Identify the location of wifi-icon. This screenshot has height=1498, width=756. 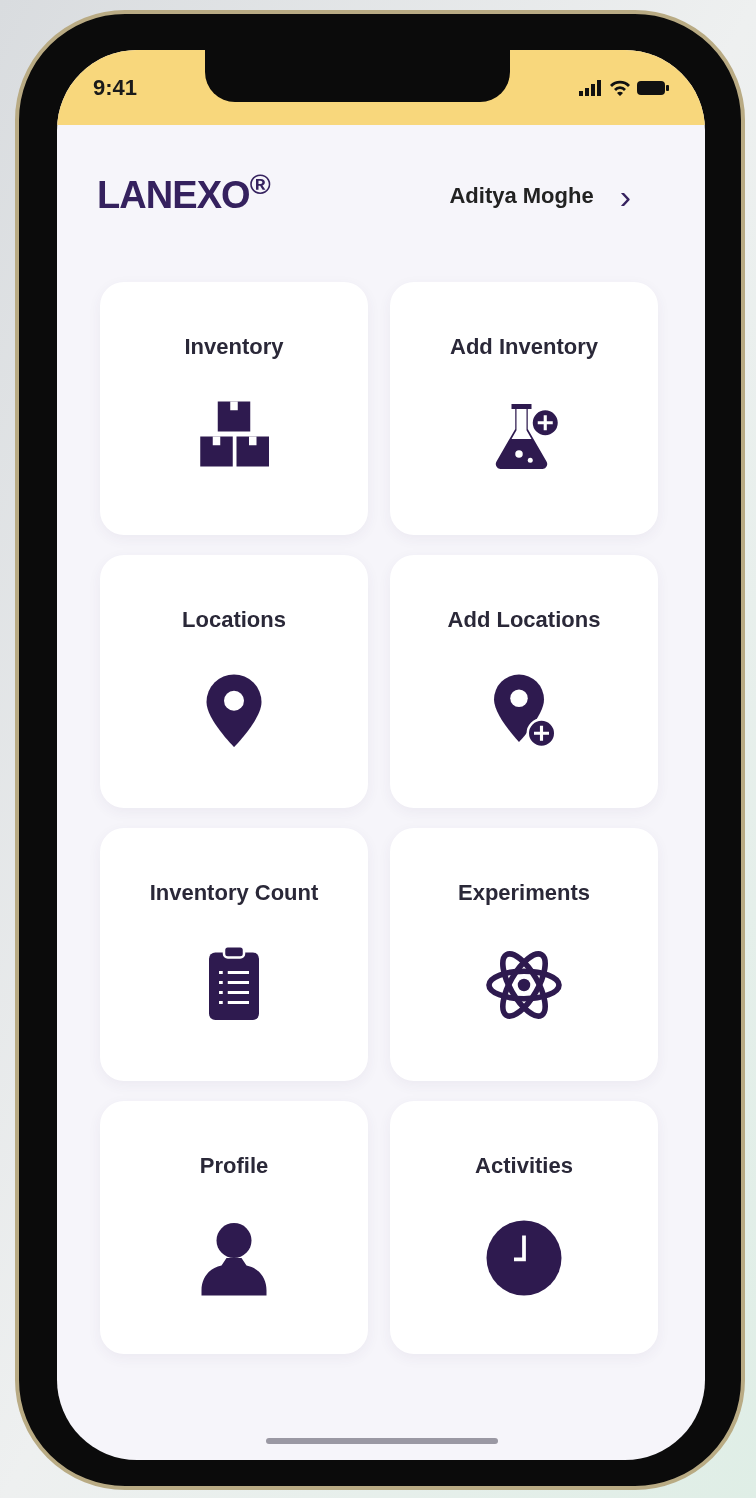
(620, 87).